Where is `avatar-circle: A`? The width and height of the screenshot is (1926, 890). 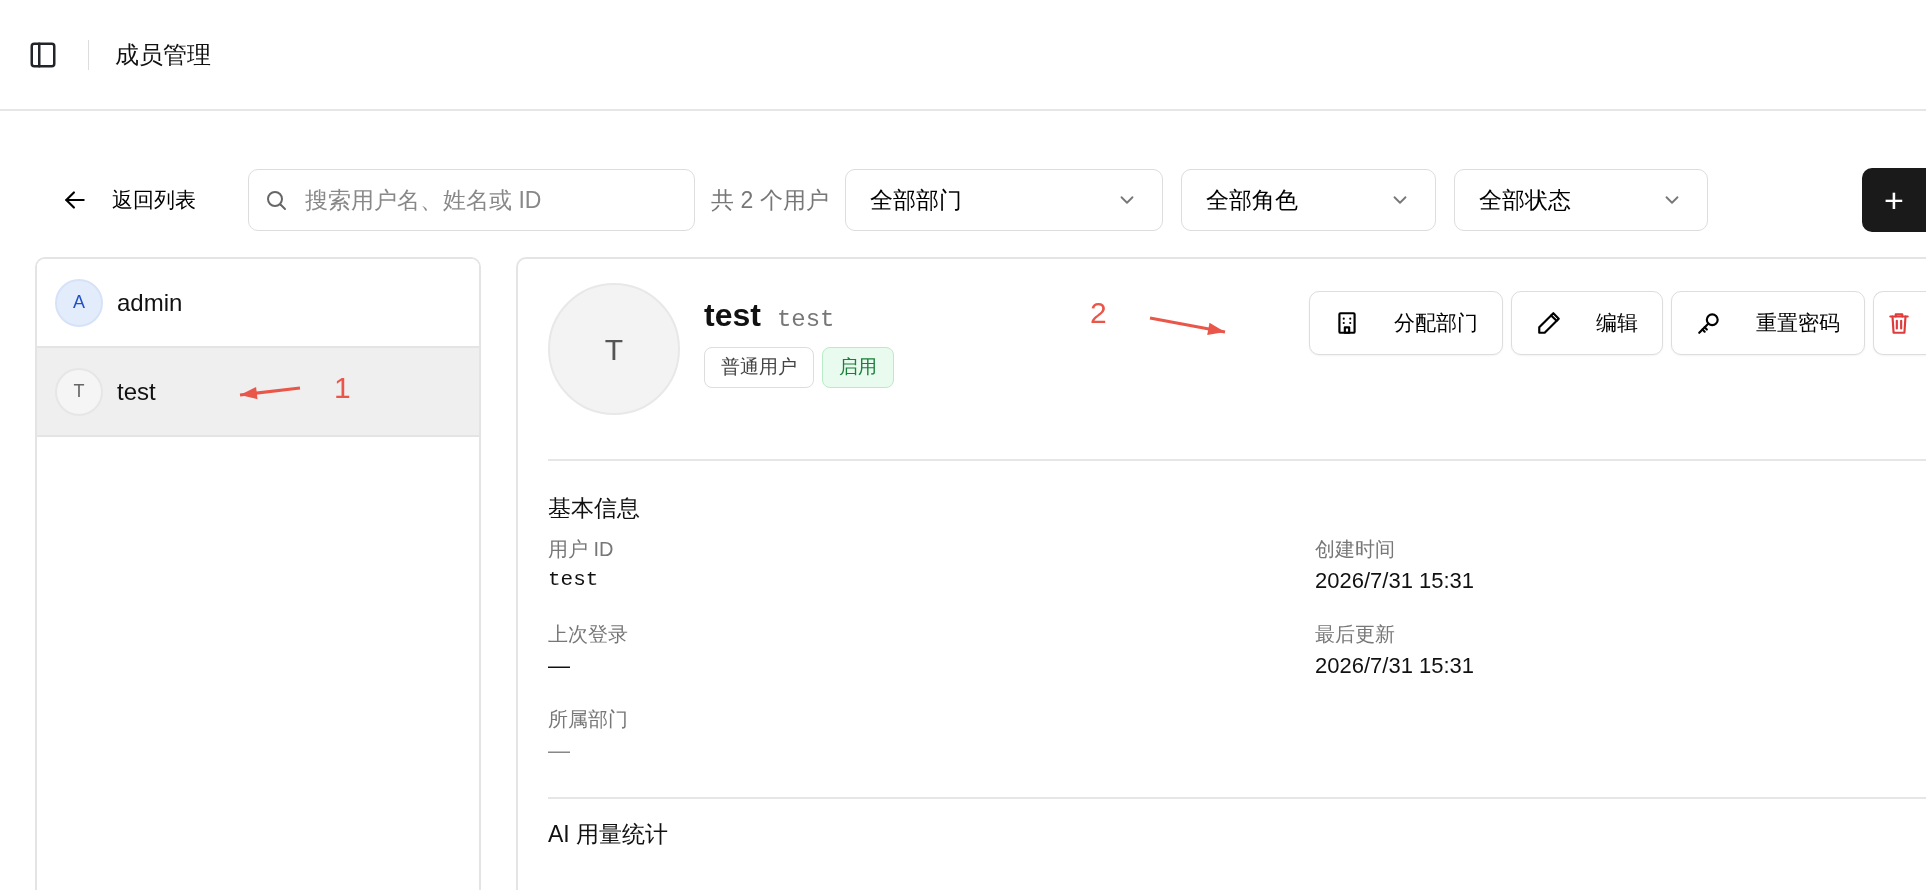
avatar-circle: A is located at coordinates (79, 302).